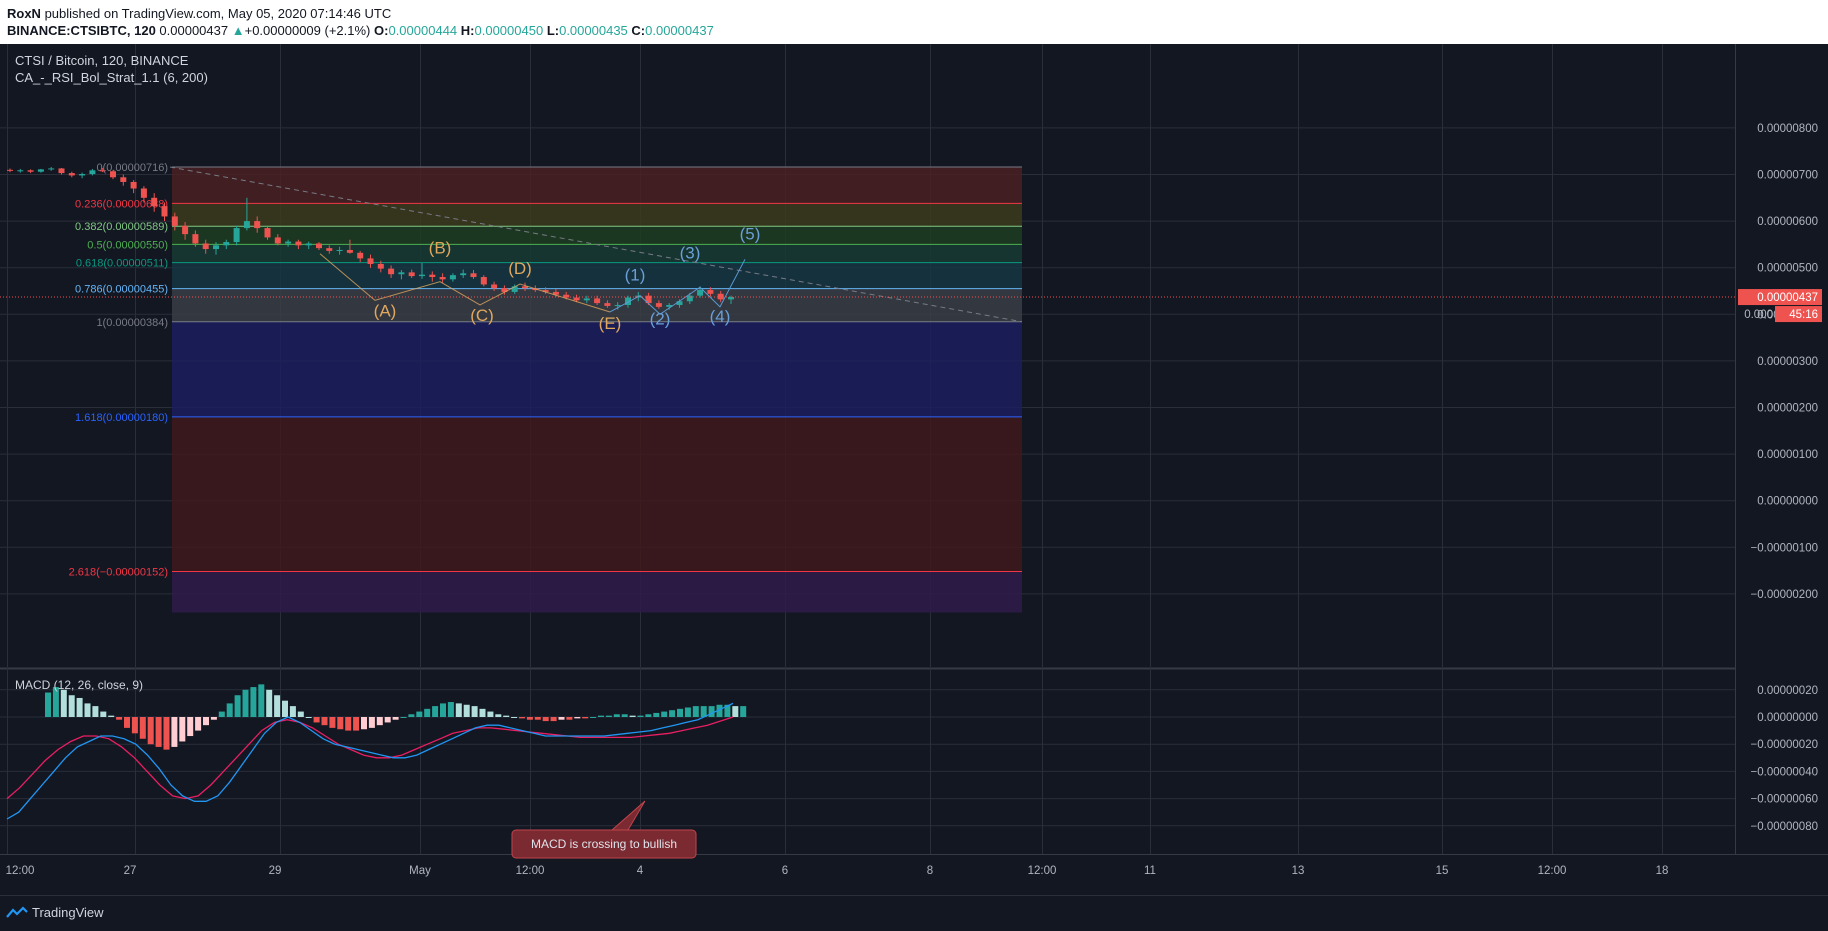 The width and height of the screenshot is (1828, 931). What do you see at coordinates (1787, 298) in the screenshot?
I see `current-price-label: 0.00000437` at bounding box center [1787, 298].